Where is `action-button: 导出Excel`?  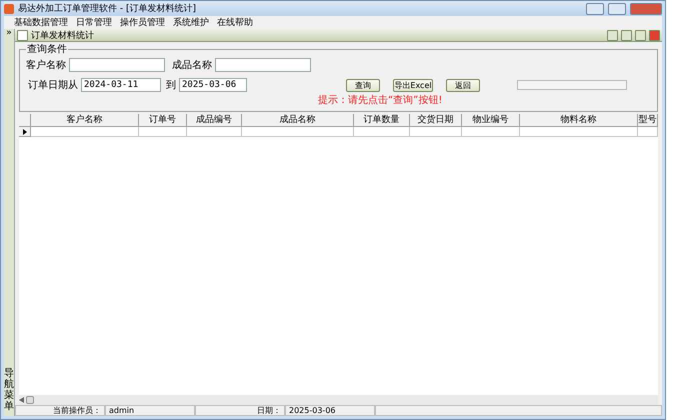
action-button: 导出Excel is located at coordinates (413, 85).